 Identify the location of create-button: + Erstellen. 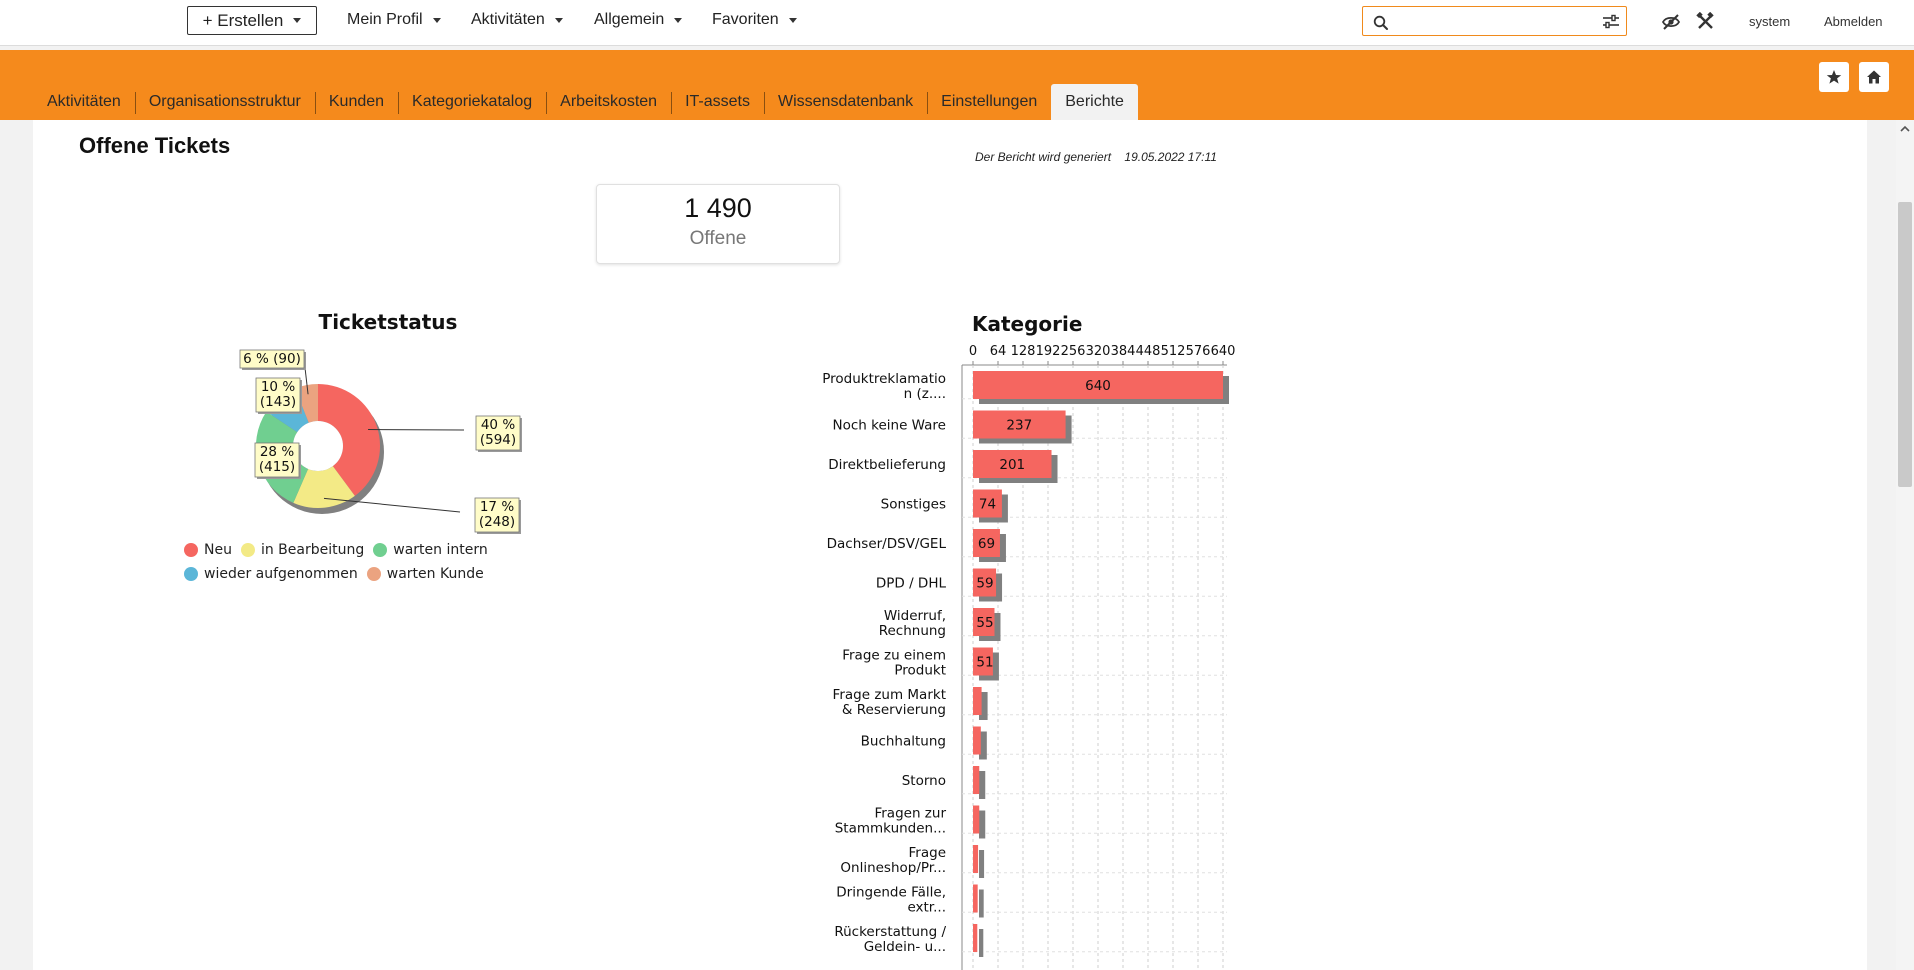
(252, 20).